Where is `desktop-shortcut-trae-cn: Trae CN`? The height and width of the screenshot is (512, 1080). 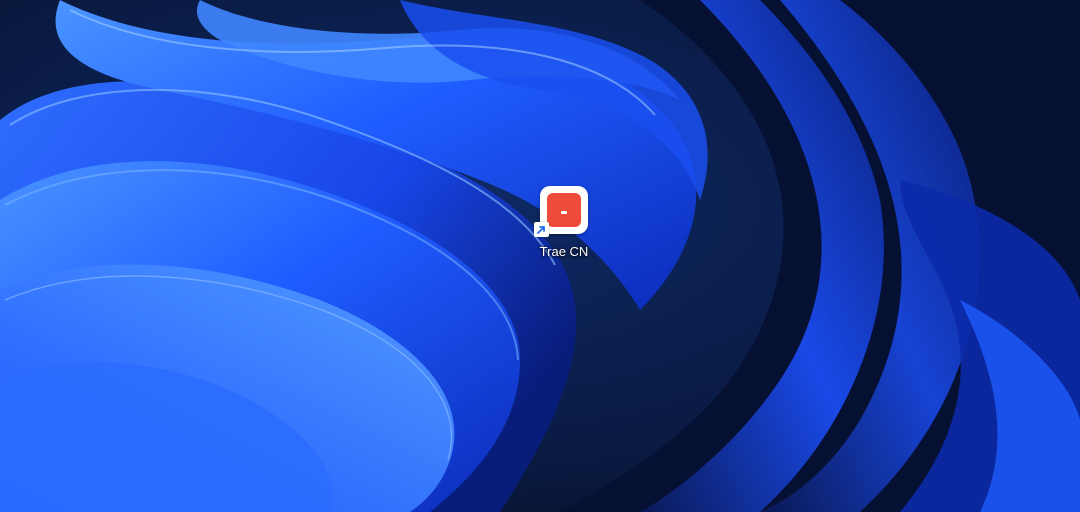
desktop-shortcut-trae-cn: Trae CN is located at coordinates (564, 224).